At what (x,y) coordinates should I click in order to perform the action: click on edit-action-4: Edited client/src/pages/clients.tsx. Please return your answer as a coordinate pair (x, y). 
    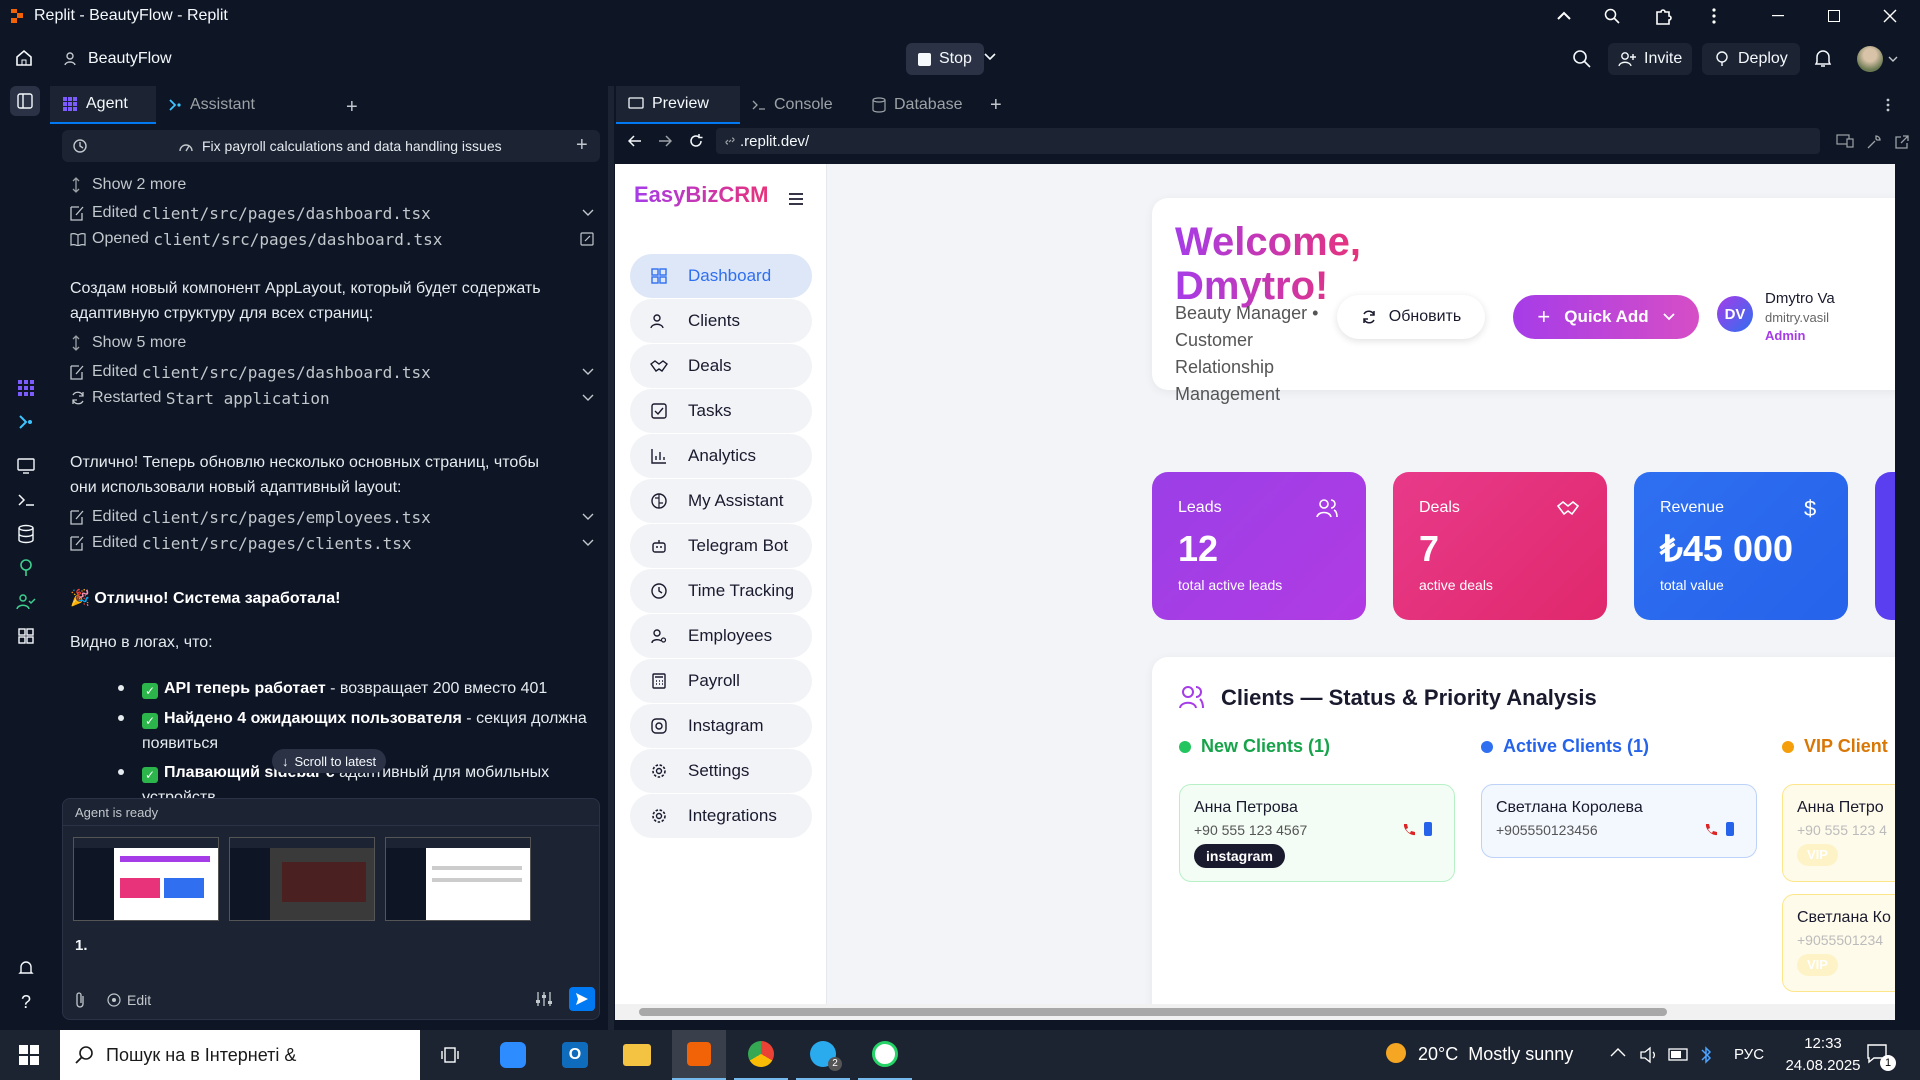
    Looking at the image, I should click on (335, 543).